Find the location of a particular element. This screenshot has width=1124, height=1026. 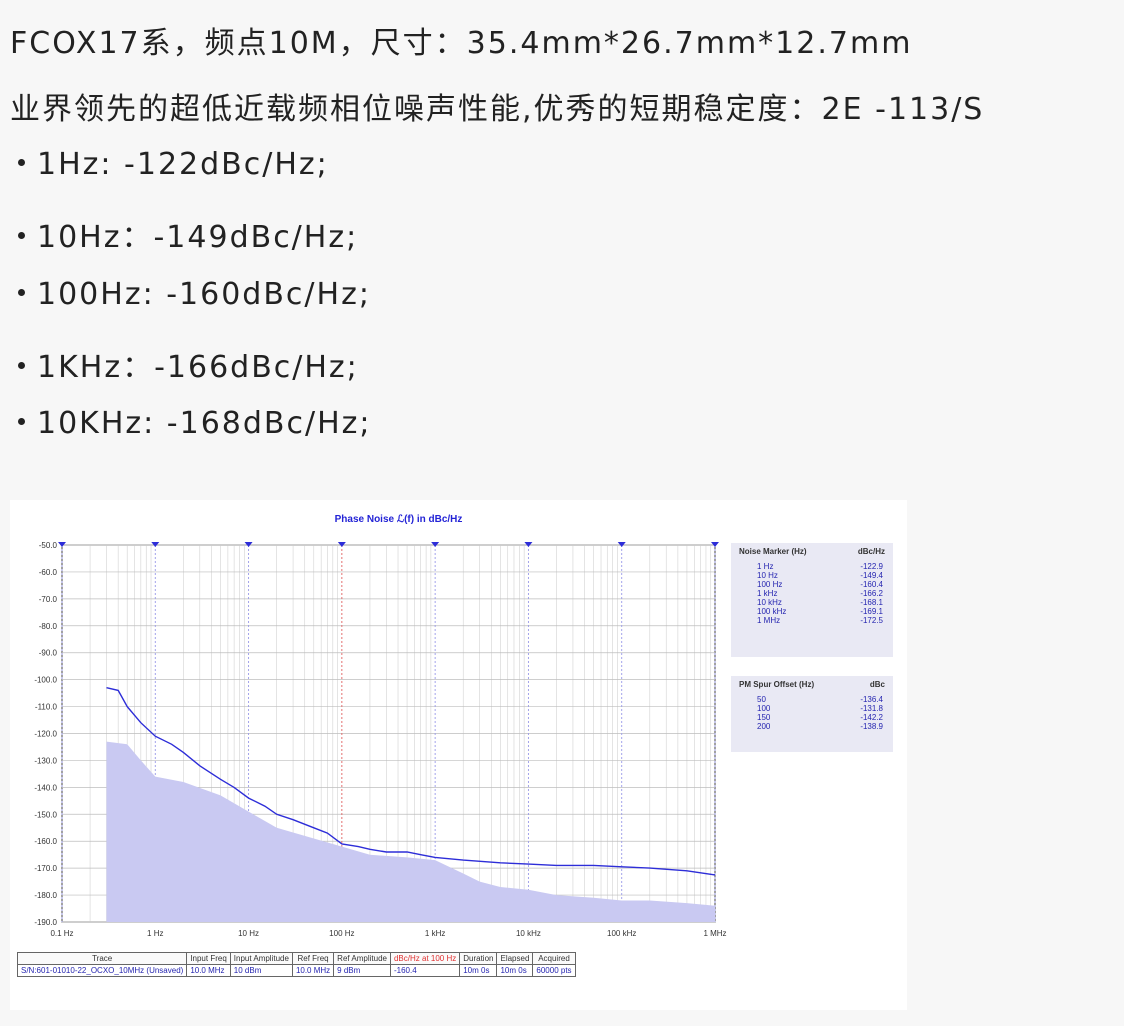

spec-header-cell: dBc/Hz at 100 Hz is located at coordinates (425, 958).